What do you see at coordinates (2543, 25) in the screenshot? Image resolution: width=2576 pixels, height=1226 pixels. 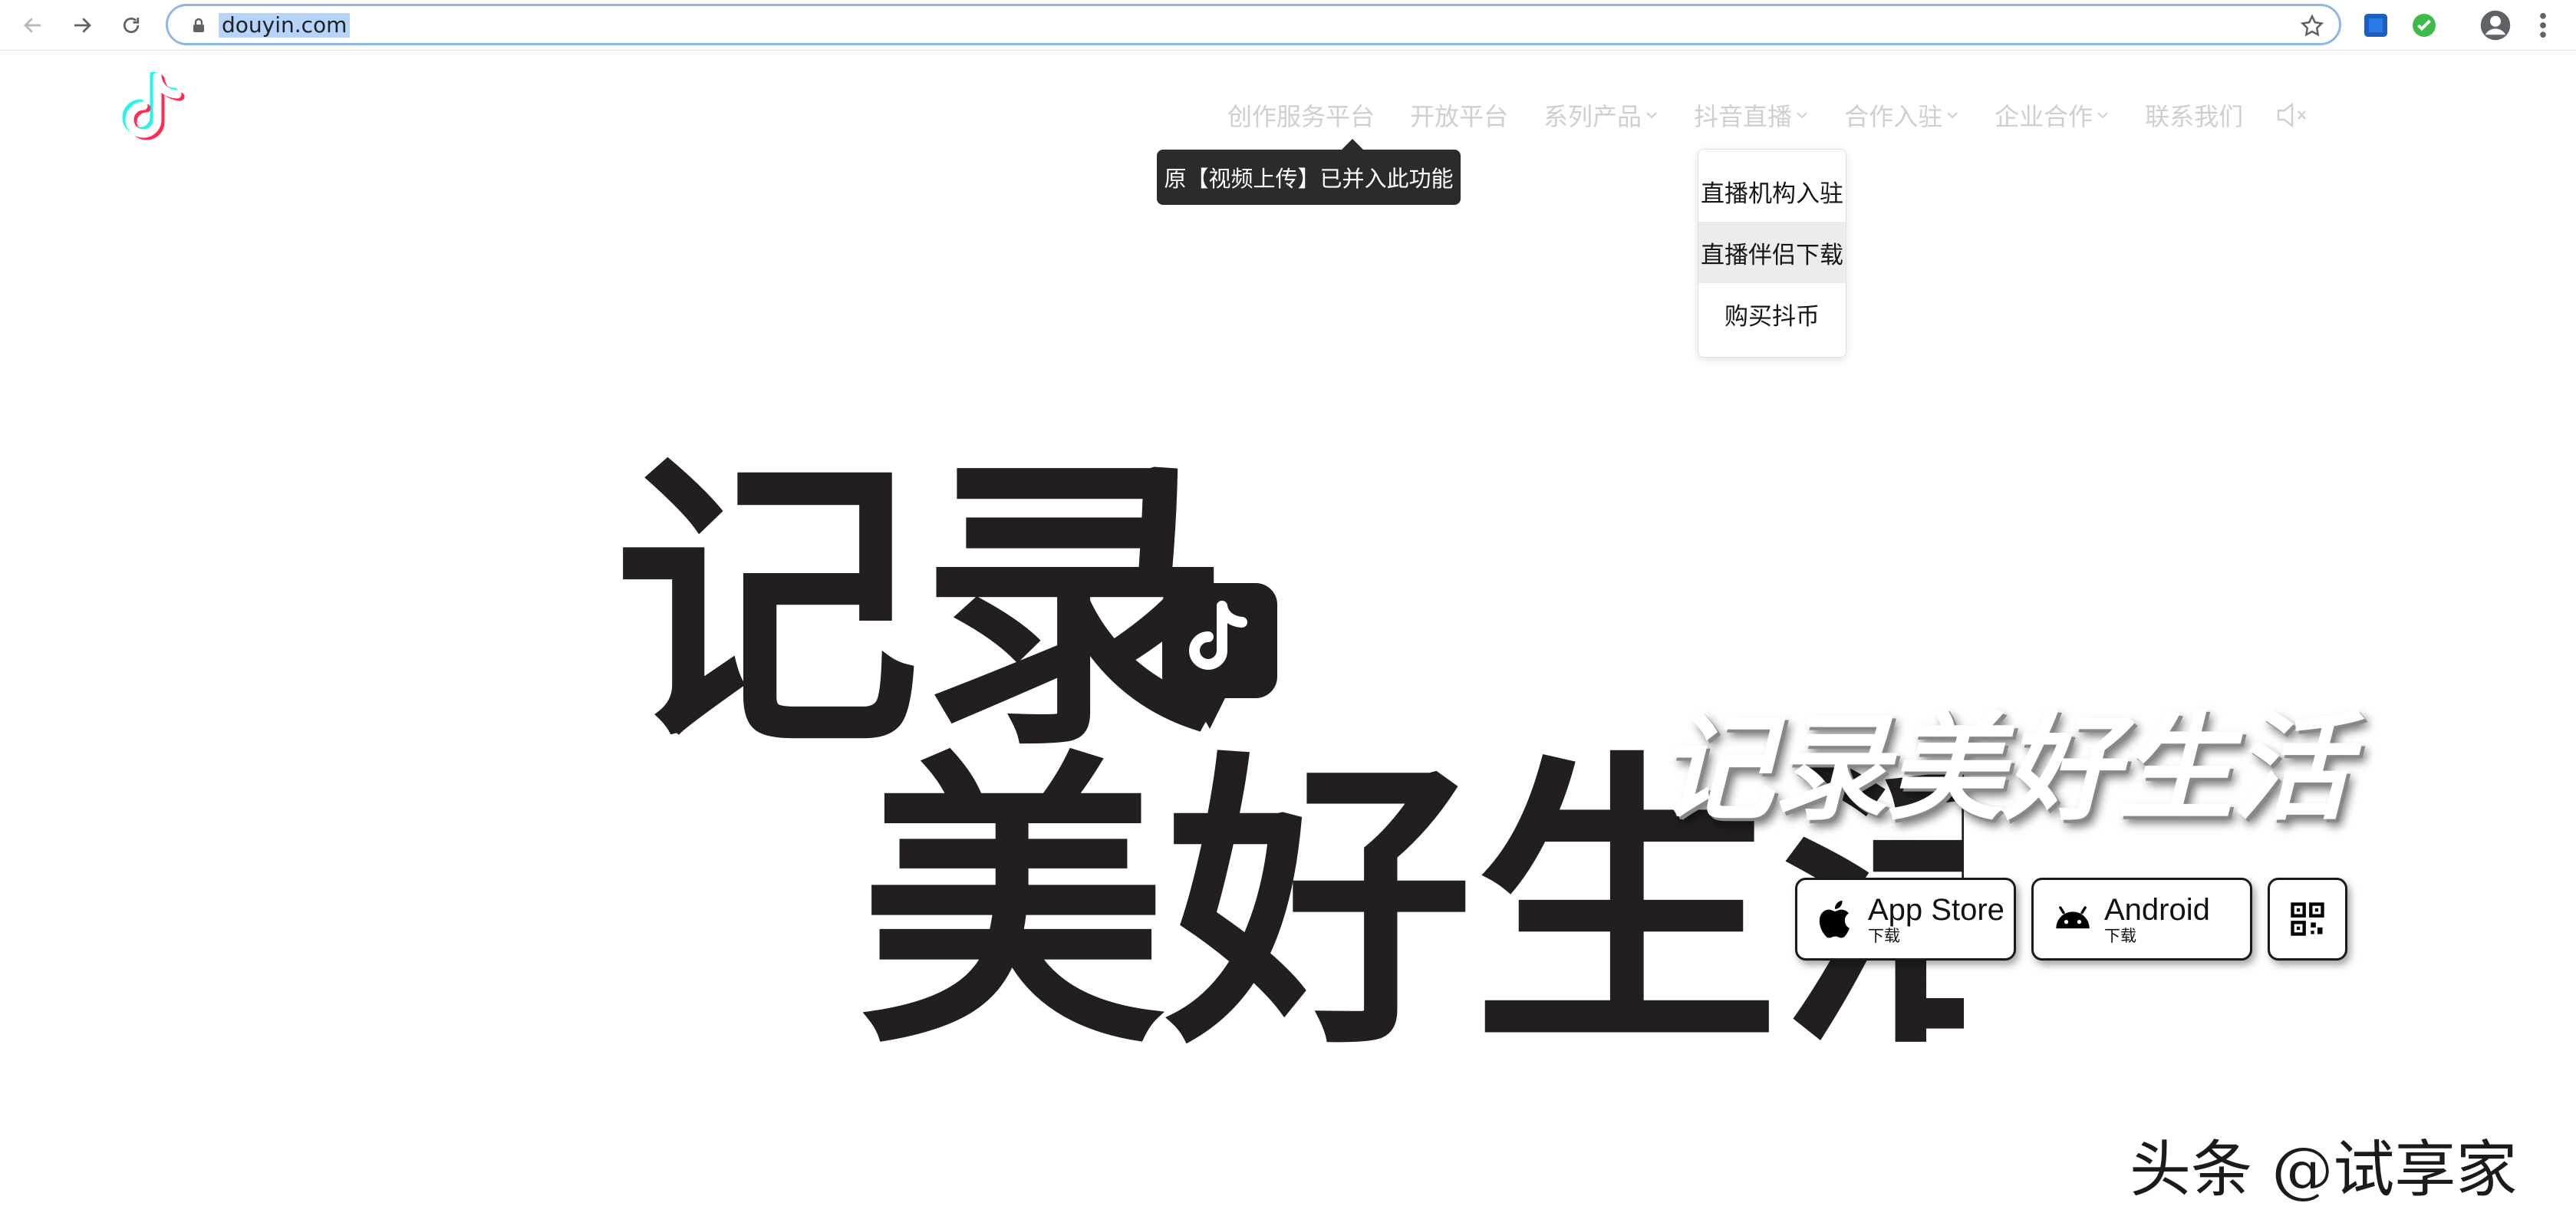 I see `menu-kebab-icon` at bounding box center [2543, 25].